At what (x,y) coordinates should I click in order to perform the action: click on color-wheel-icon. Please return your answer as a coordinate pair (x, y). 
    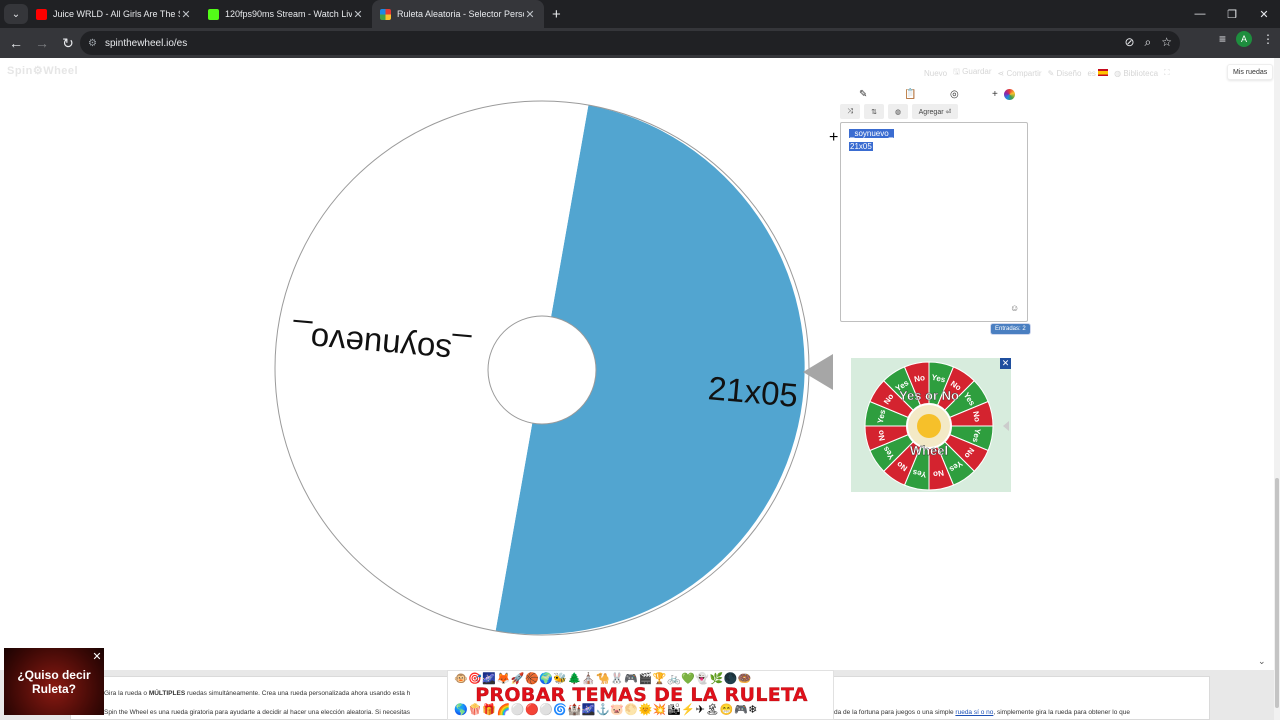
    Looking at the image, I should click on (1009, 94).